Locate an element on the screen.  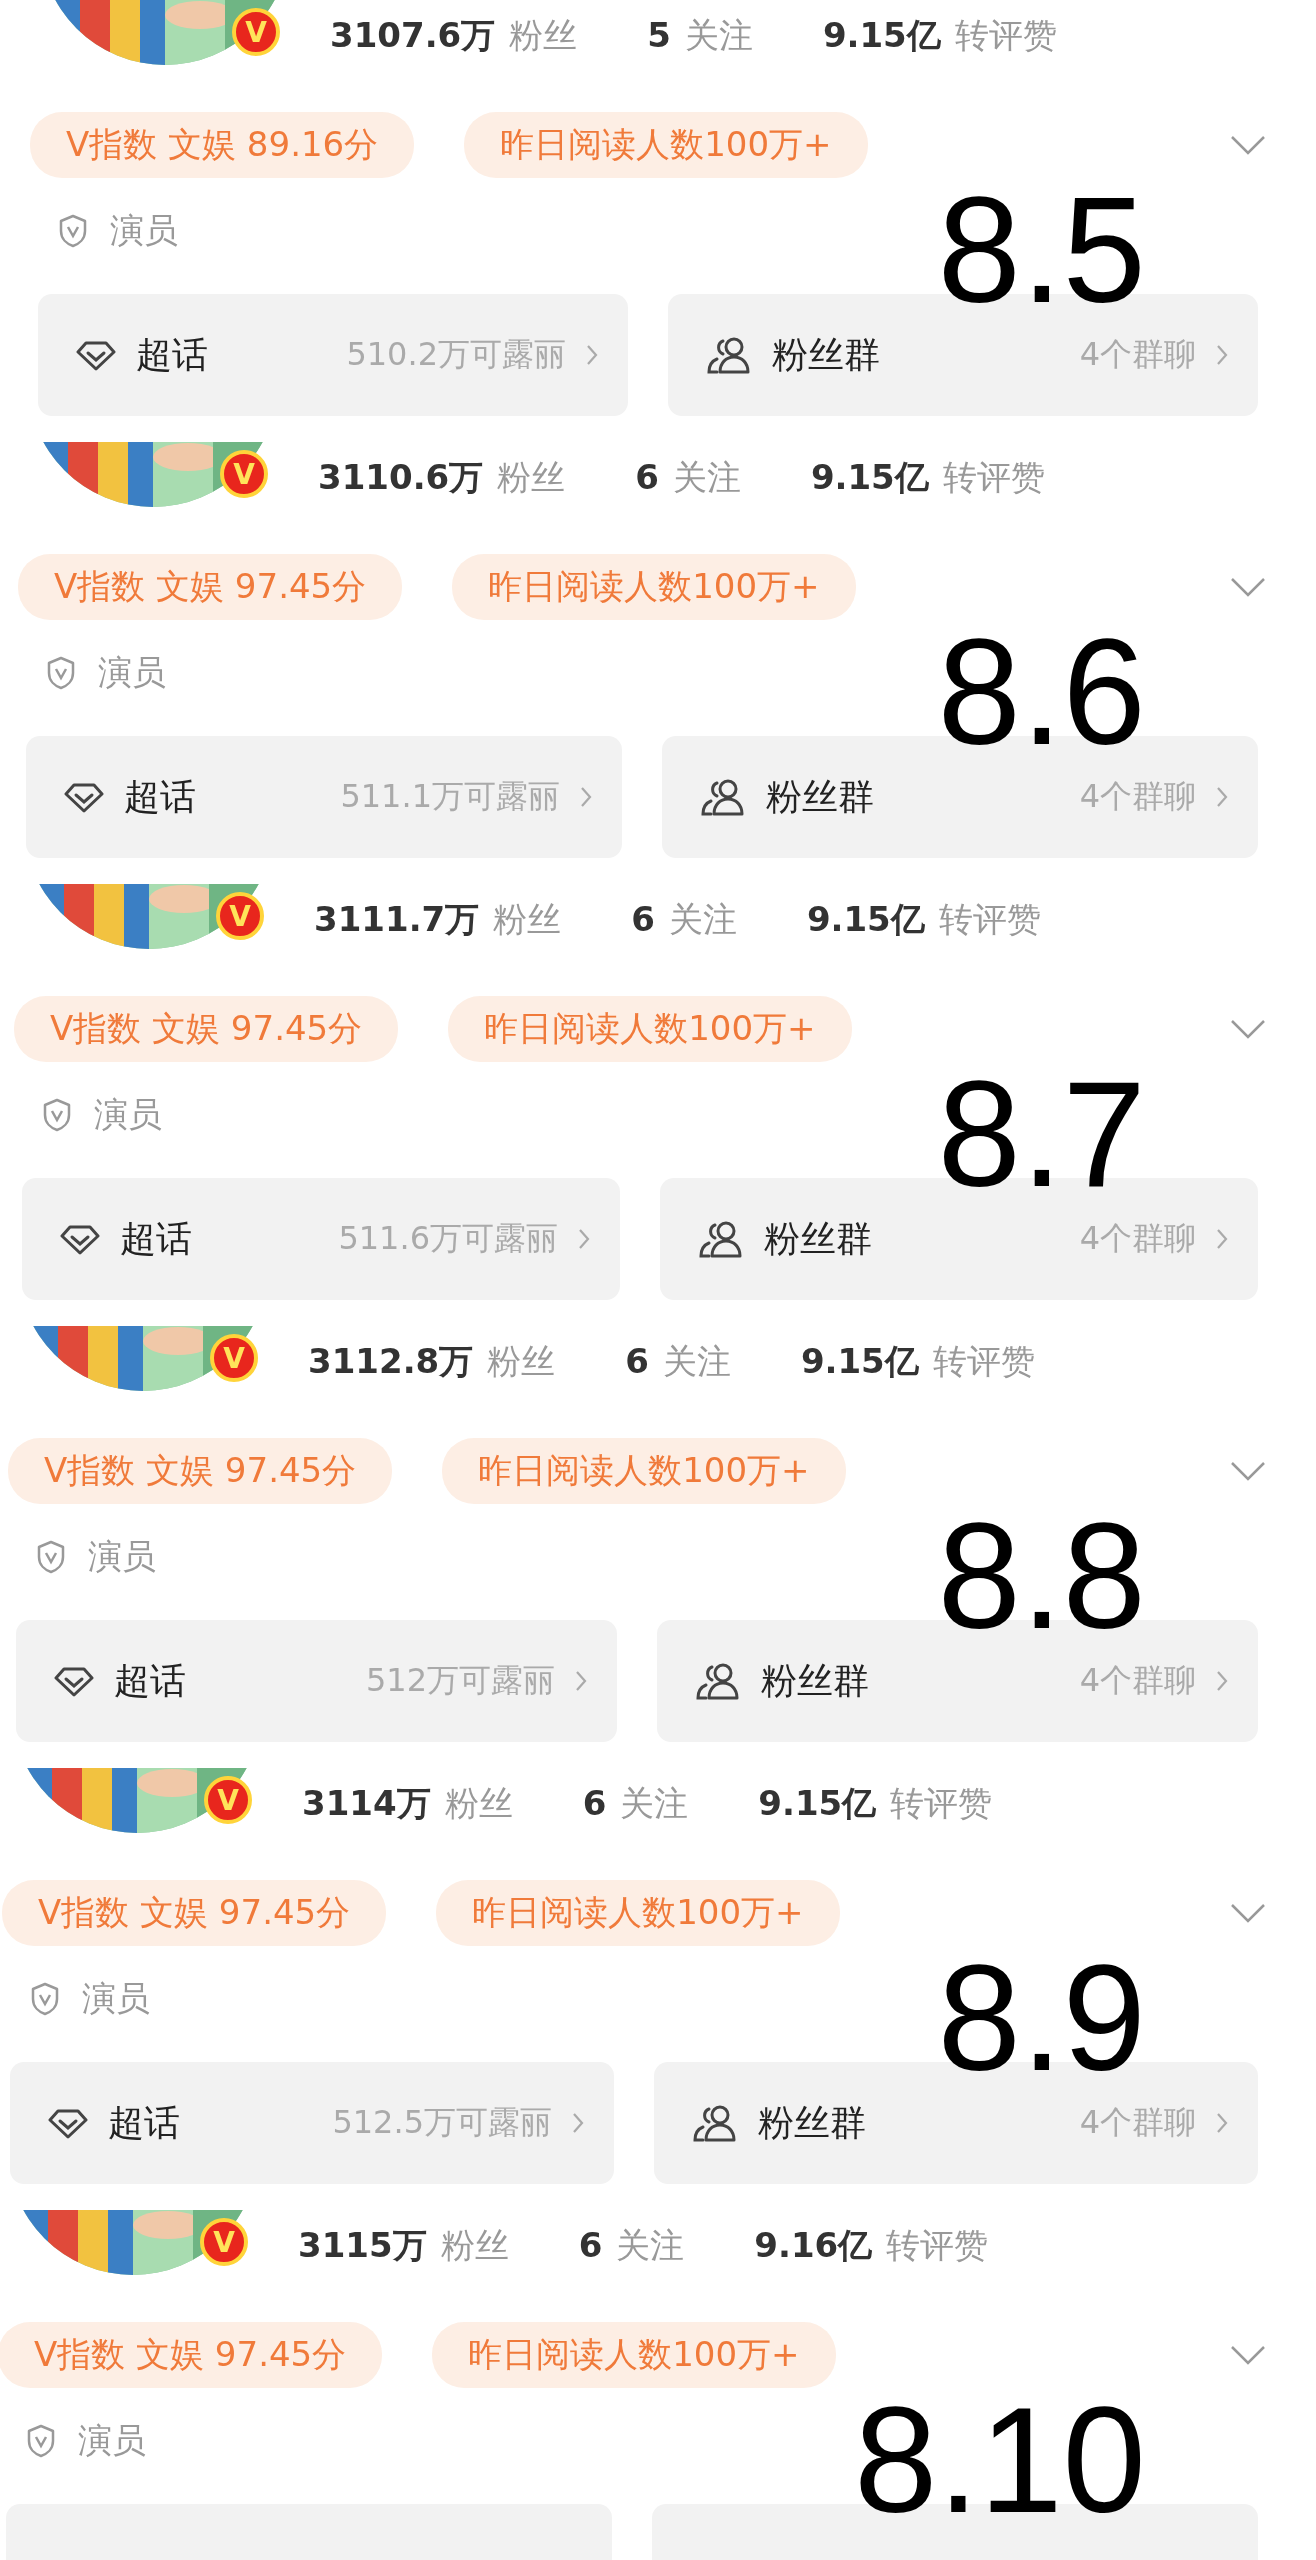
stat-value: 3110.6万 is located at coordinates (401, 477).